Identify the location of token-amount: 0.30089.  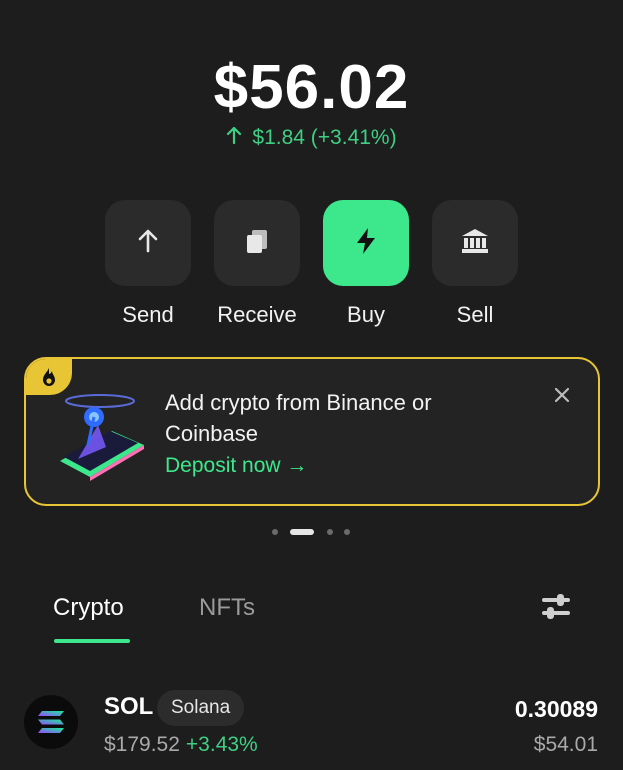
(556, 709).